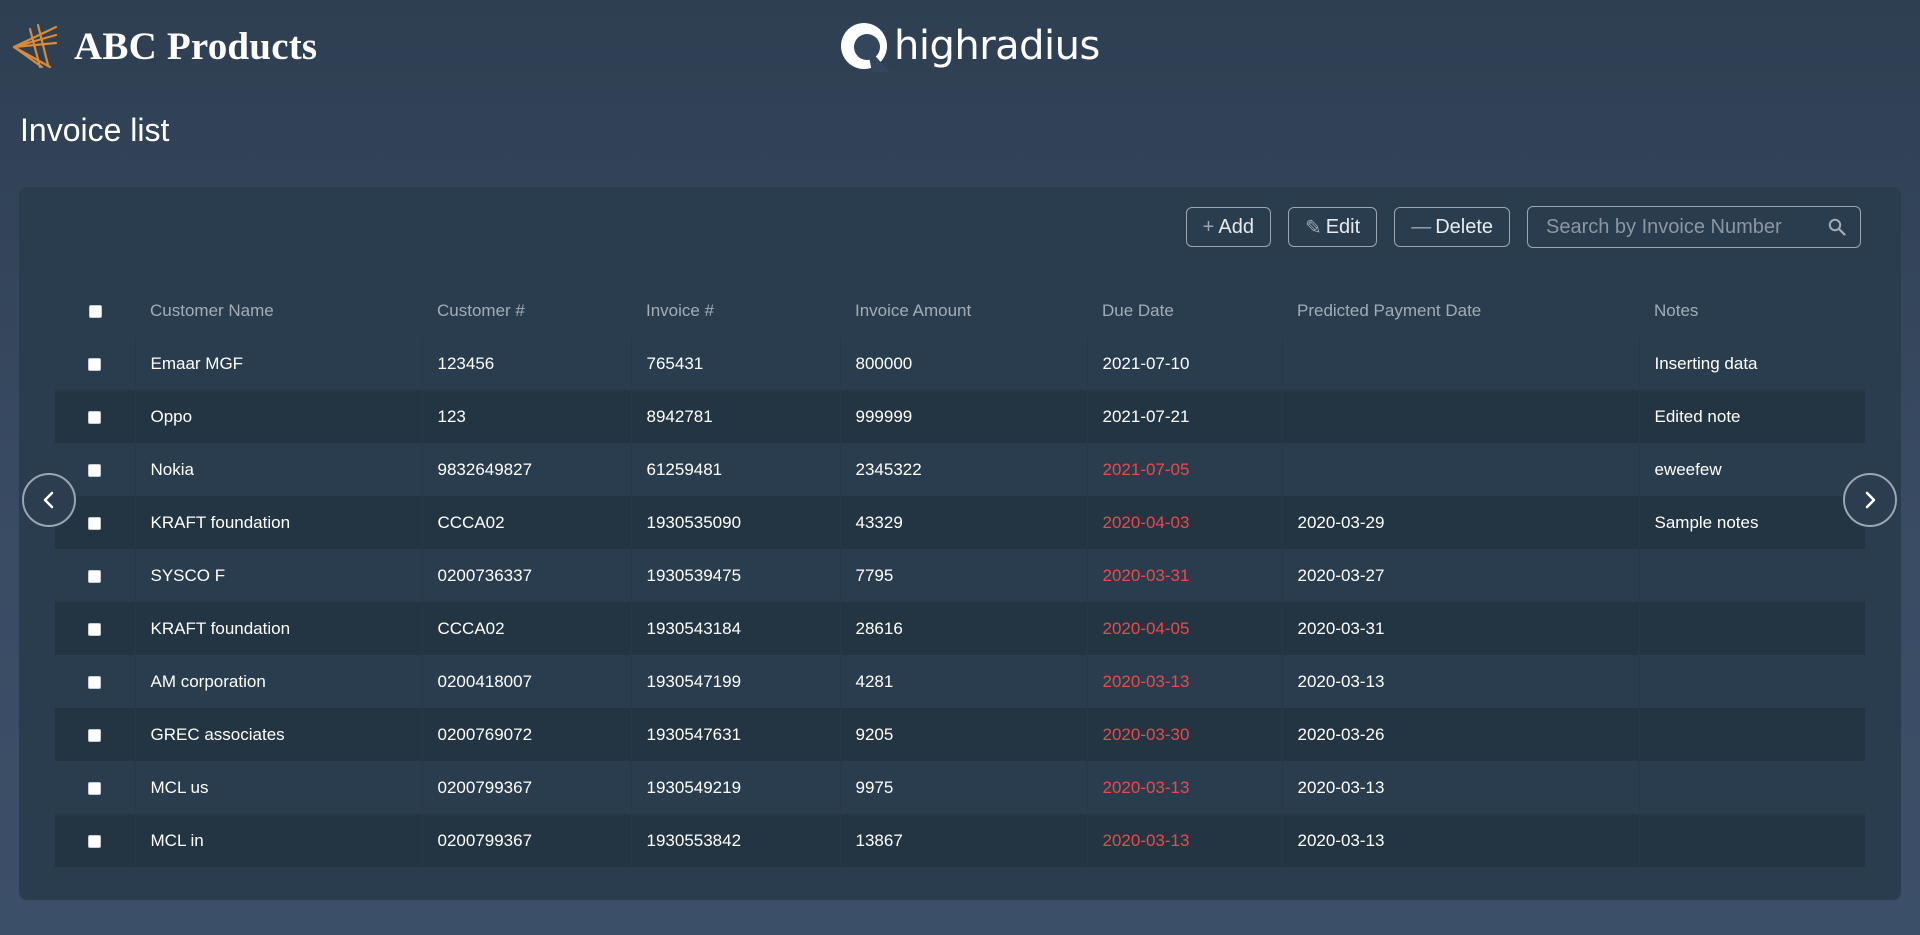 The width and height of the screenshot is (1920, 935). What do you see at coordinates (963, 363) in the screenshot?
I see `invoice-amount-cell: 800000` at bounding box center [963, 363].